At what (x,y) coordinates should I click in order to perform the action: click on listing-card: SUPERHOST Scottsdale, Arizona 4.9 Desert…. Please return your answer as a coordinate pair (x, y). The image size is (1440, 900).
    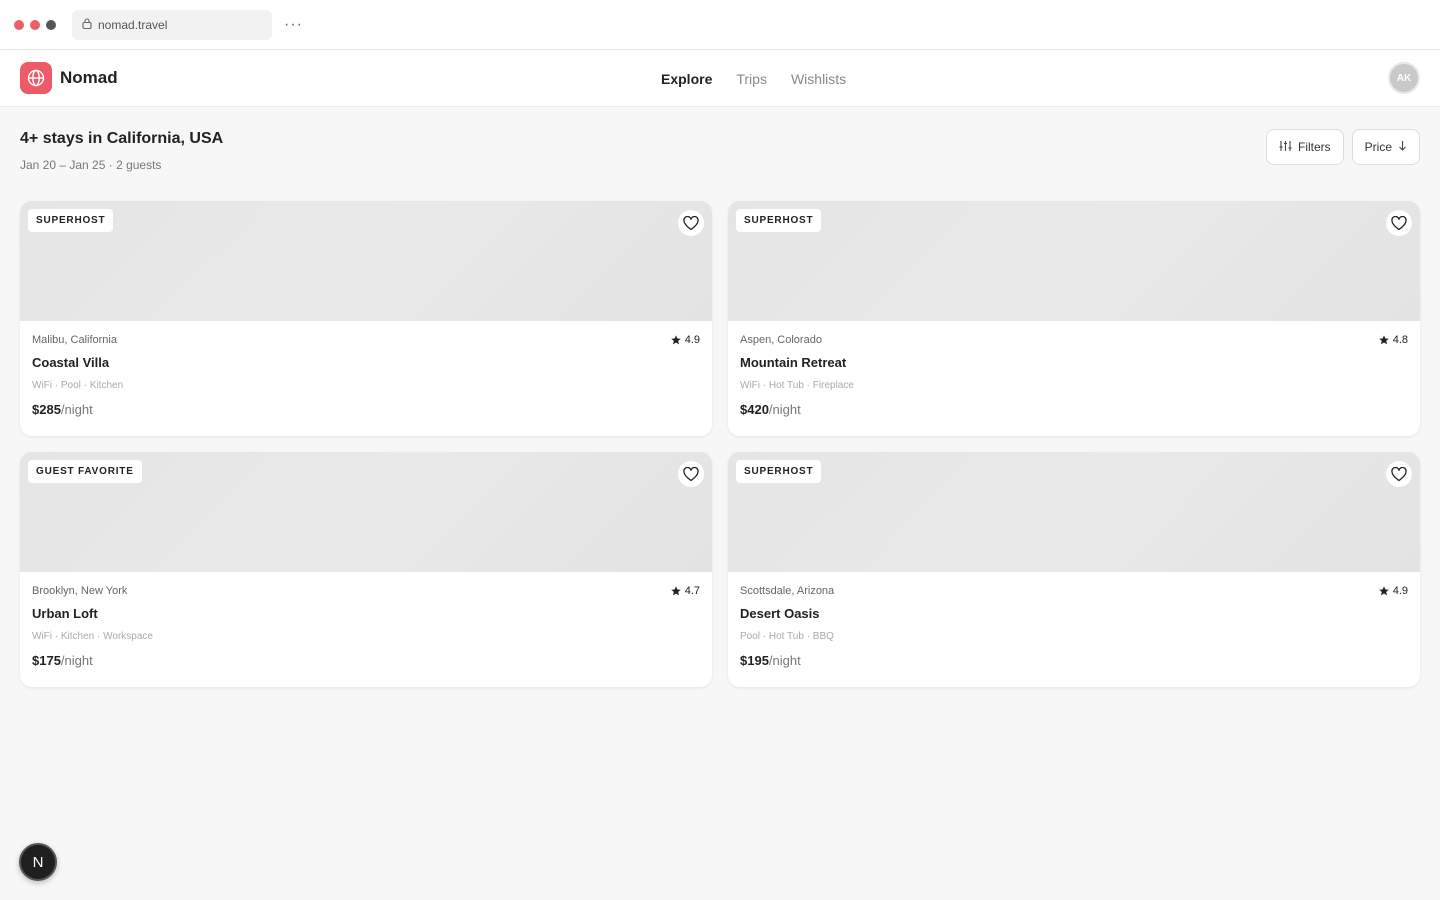
    Looking at the image, I should click on (1074, 569).